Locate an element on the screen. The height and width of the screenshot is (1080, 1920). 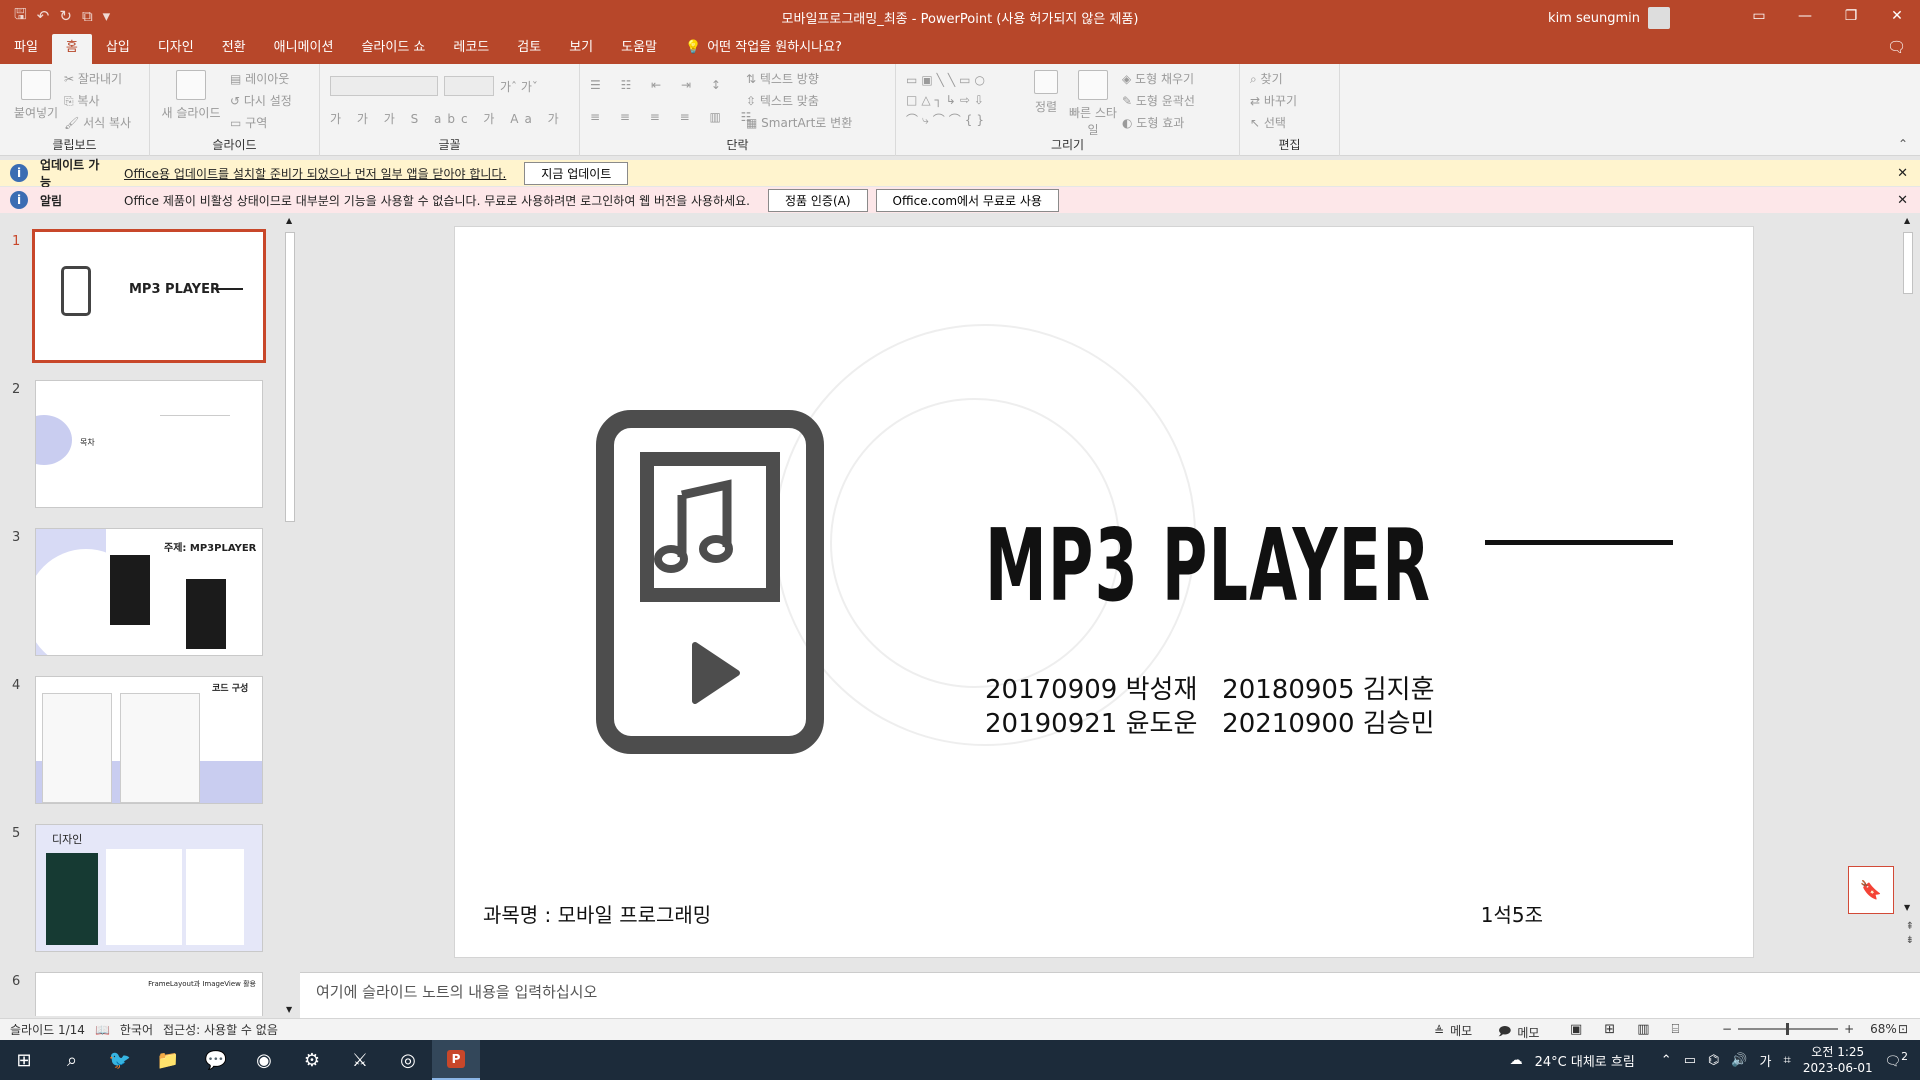
shape-outline-button: ✎ 도형 윤곽선 is located at coordinates (1158, 100).